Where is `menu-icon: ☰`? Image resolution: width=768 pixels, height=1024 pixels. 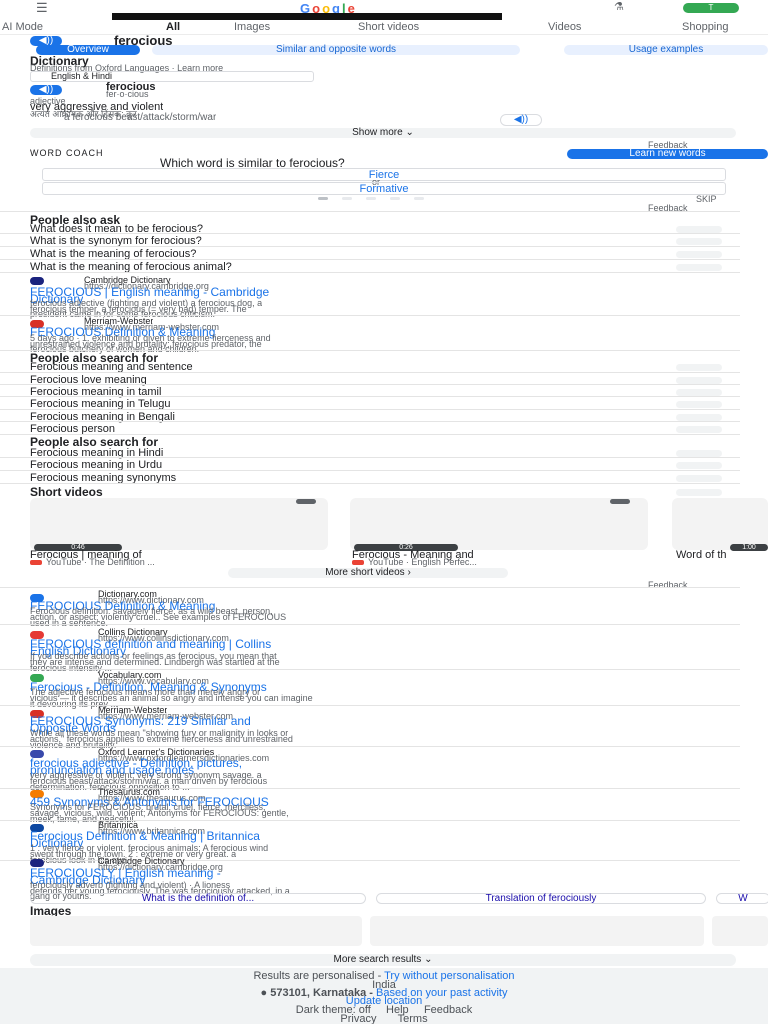 menu-icon: ☰ is located at coordinates (42, 8).